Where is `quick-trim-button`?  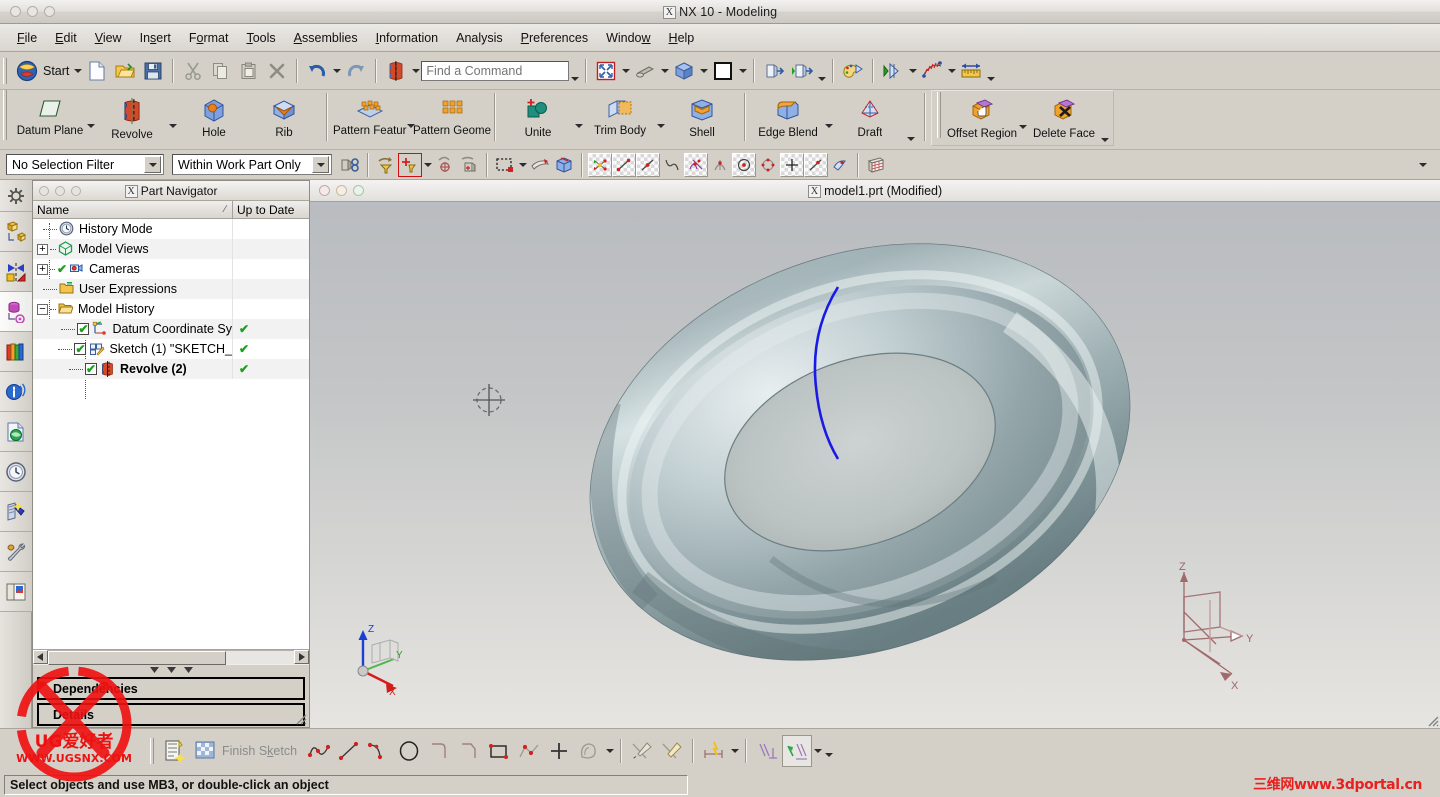
quick-trim-button is located at coordinates (642, 751).